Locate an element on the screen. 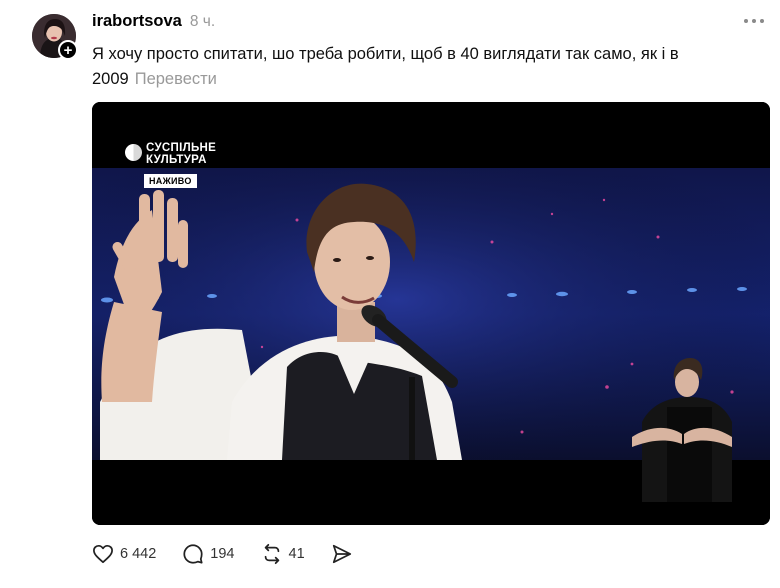 The image size is (780, 588). follow-button: + is located at coordinates (68, 50).